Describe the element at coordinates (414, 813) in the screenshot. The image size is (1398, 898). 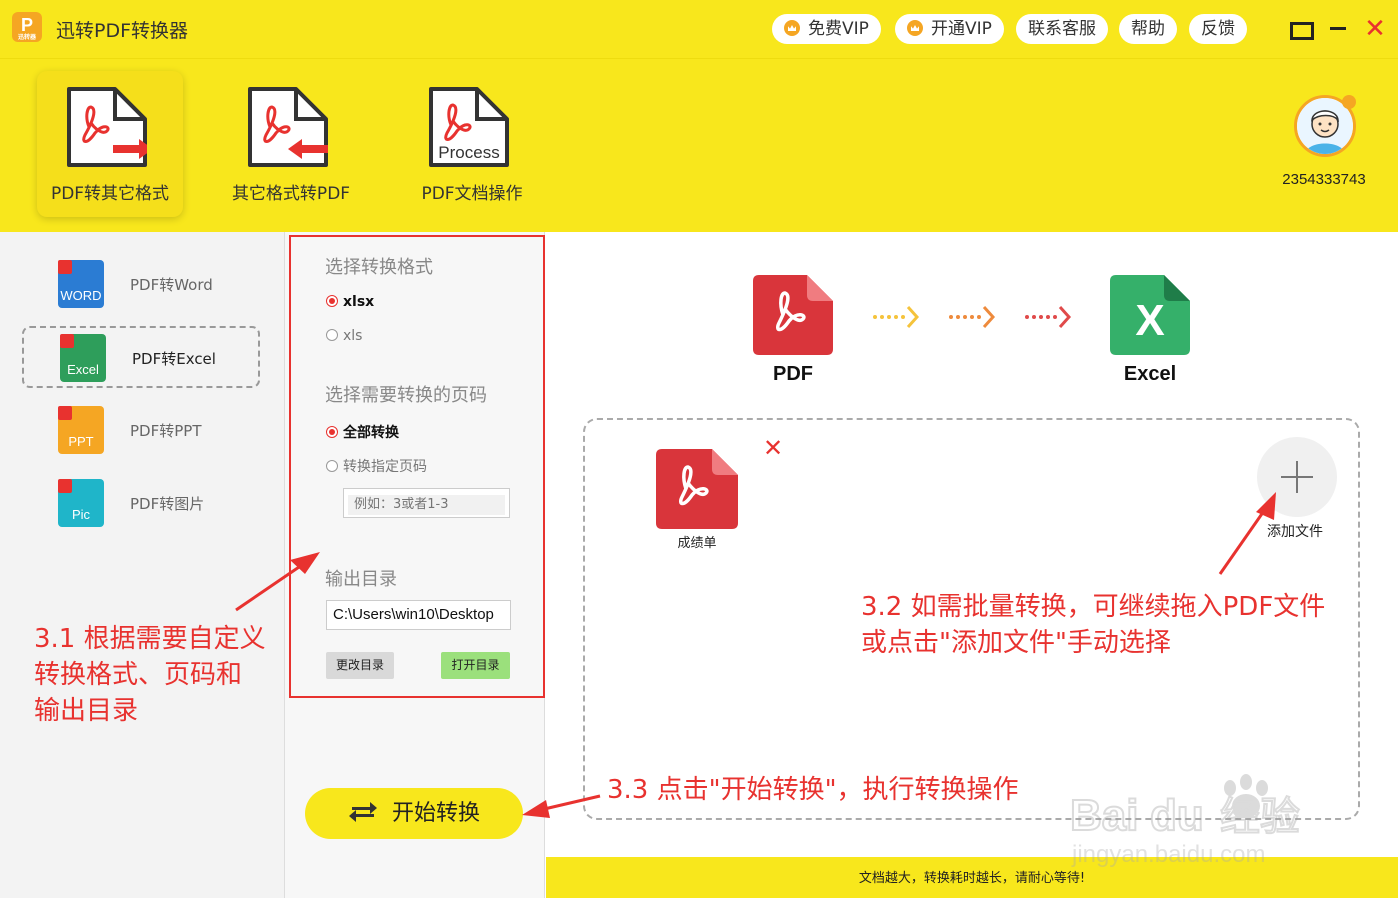
I see `start-convert-button: 开始转换` at that location.